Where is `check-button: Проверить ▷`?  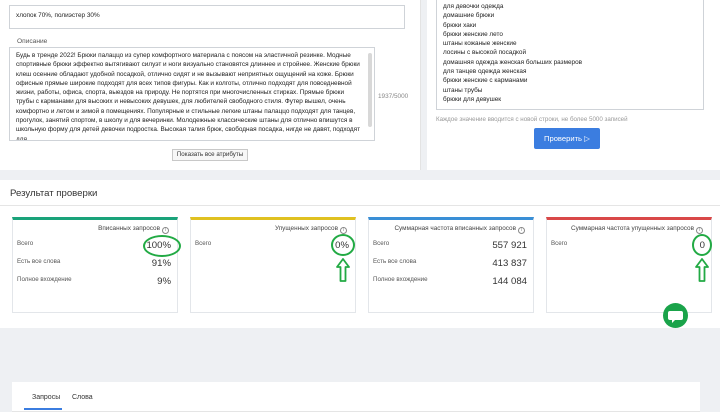
check-button: Проверить ▷ is located at coordinates (567, 138).